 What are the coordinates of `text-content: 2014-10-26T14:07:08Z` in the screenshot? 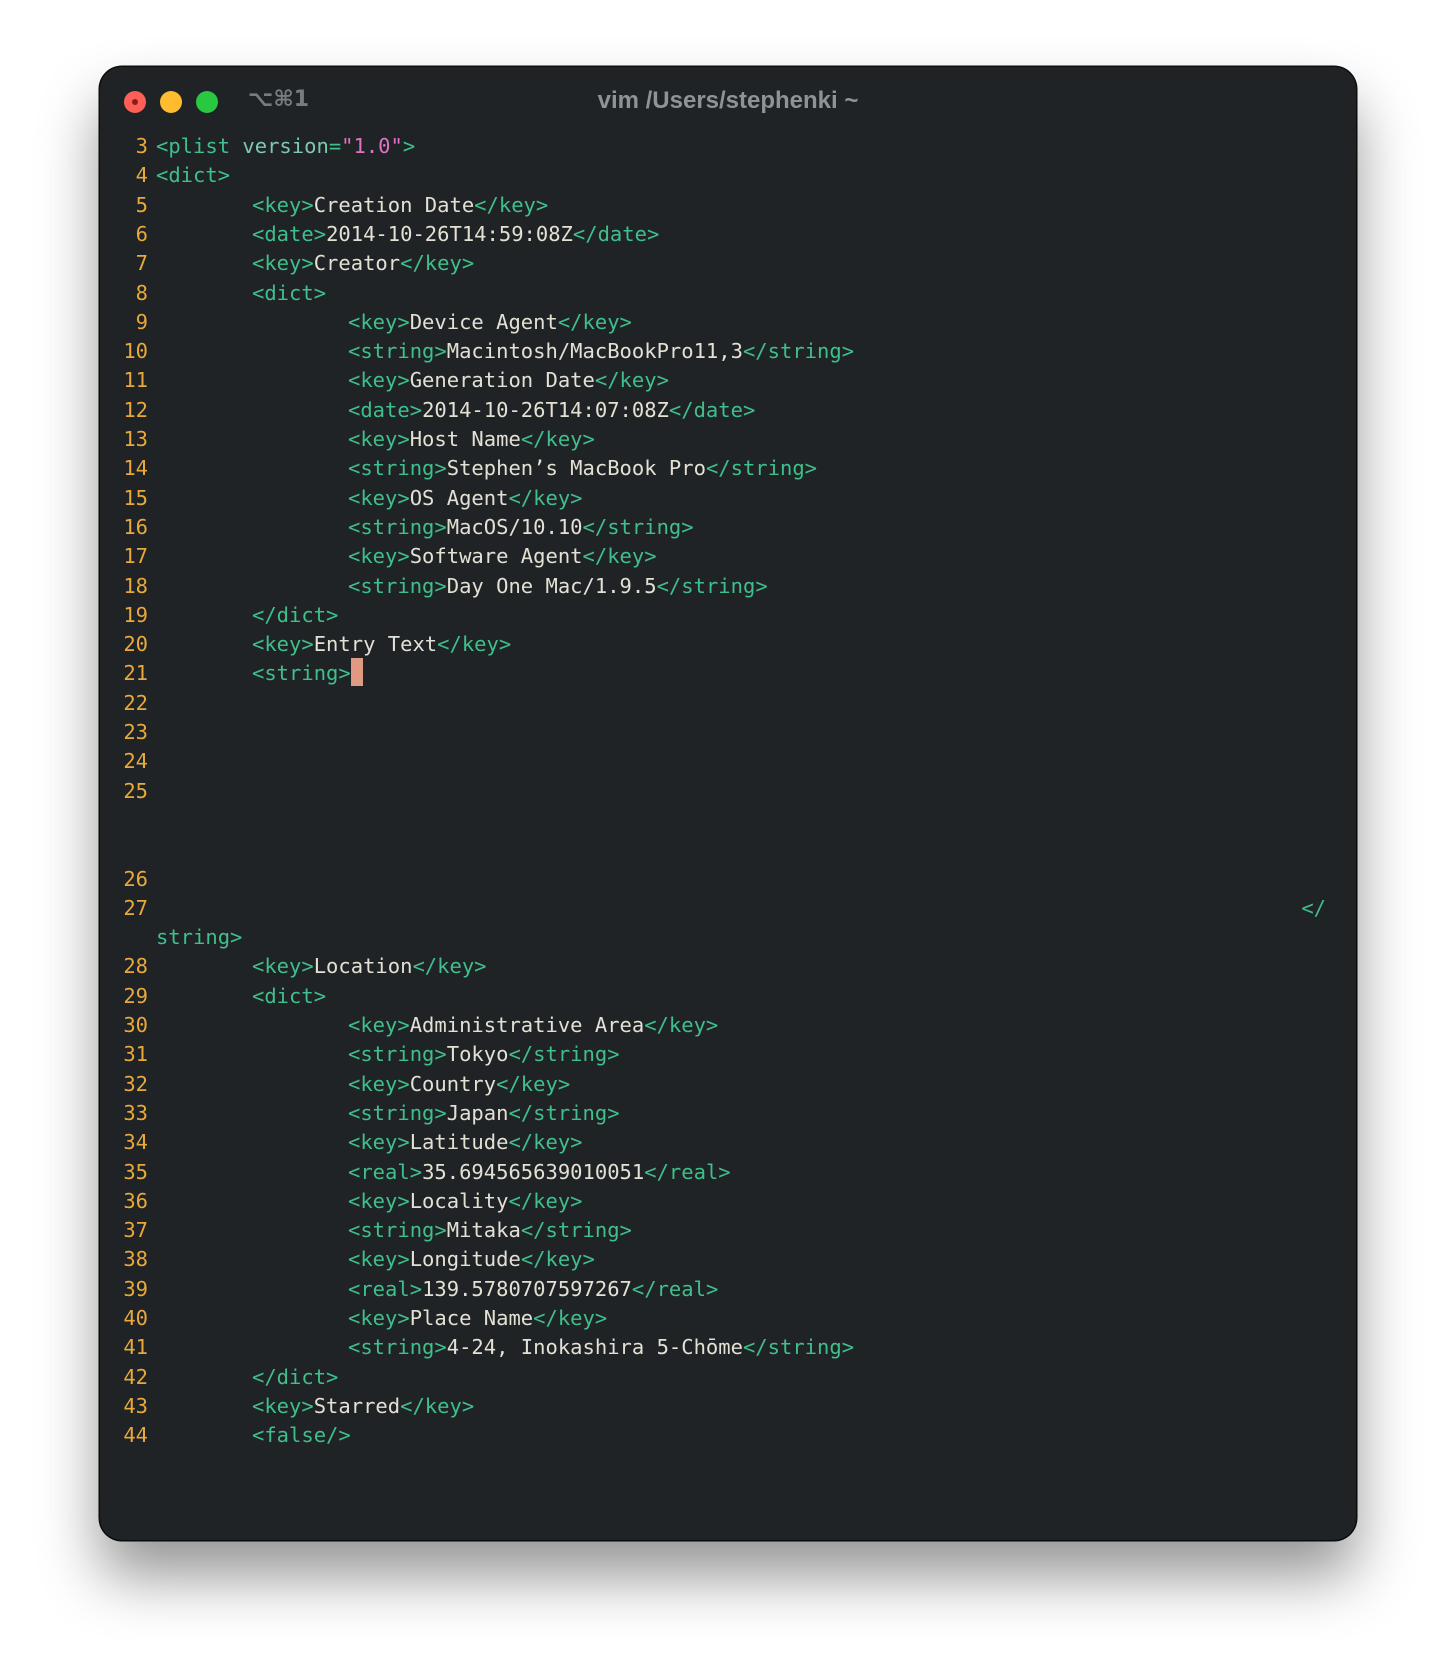 It's located at (545, 409).